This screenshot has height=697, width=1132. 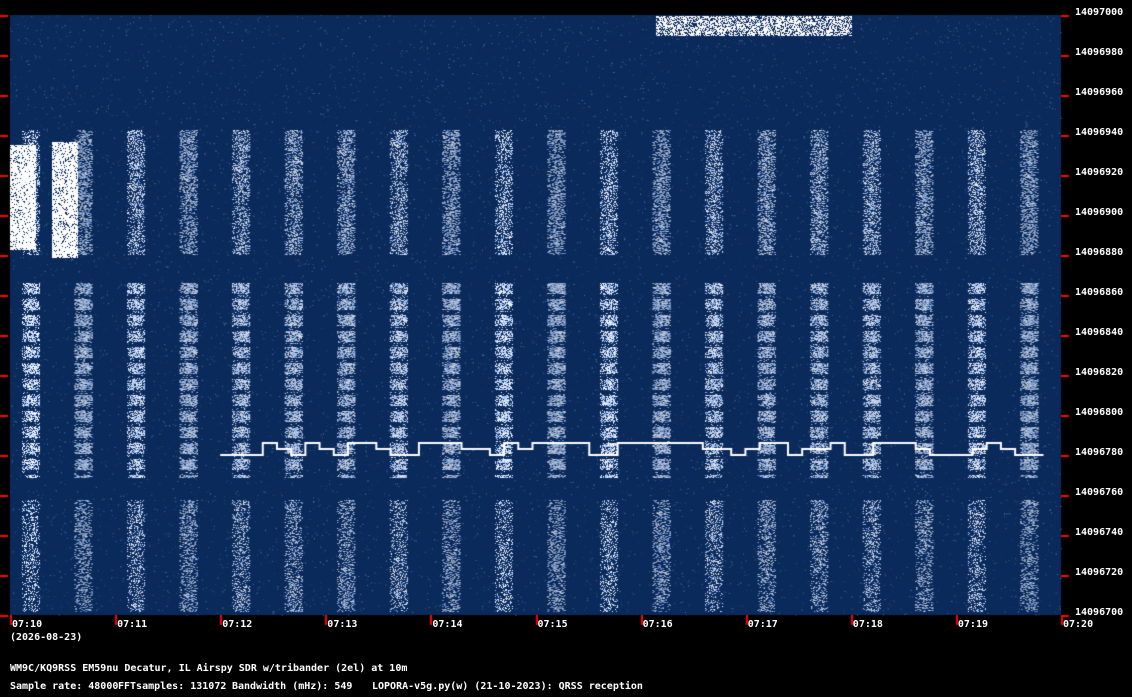 What do you see at coordinates (657, 624) in the screenshot?
I see `x-tick-label: 07:16` at bounding box center [657, 624].